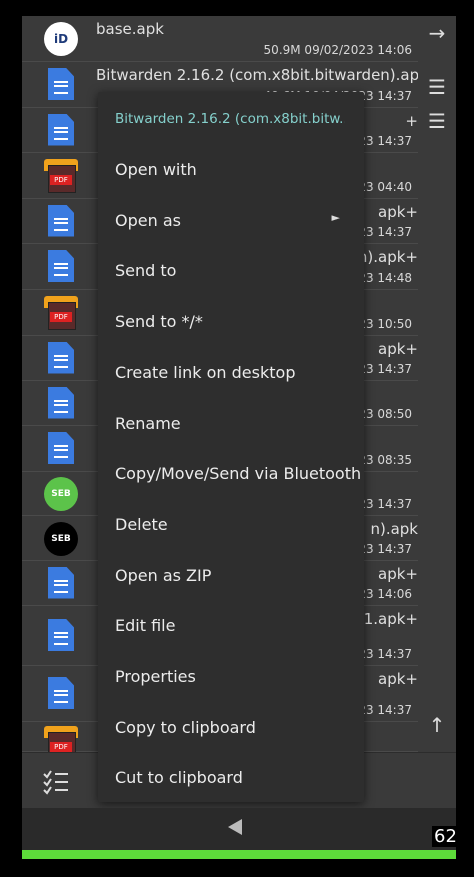  What do you see at coordinates (437, 725) in the screenshot?
I see `scroll-up-arrow-icon: ↑` at bounding box center [437, 725].